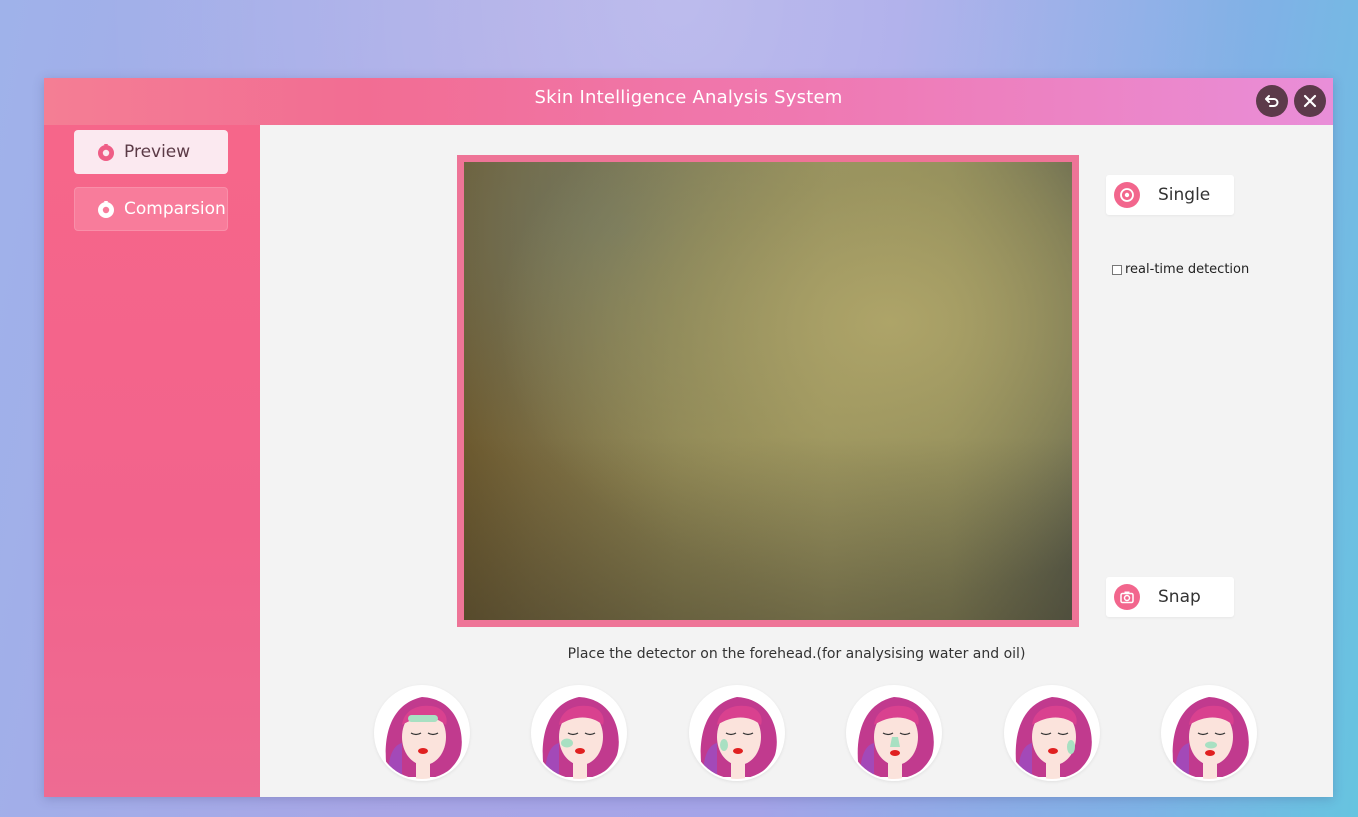 The image size is (1358, 817). Describe the element at coordinates (175, 209) in the screenshot. I see `sidebar-item-label: Comparsion` at that location.